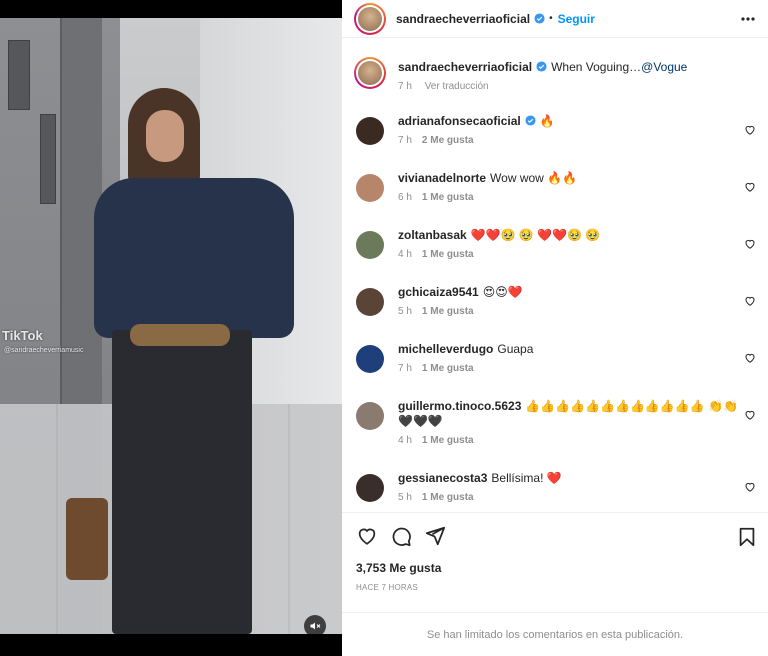 The height and width of the screenshot is (656, 768). What do you see at coordinates (405, 197) in the screenshot?
I see `comment-time: 6 h` at bounding box center [405, 197].